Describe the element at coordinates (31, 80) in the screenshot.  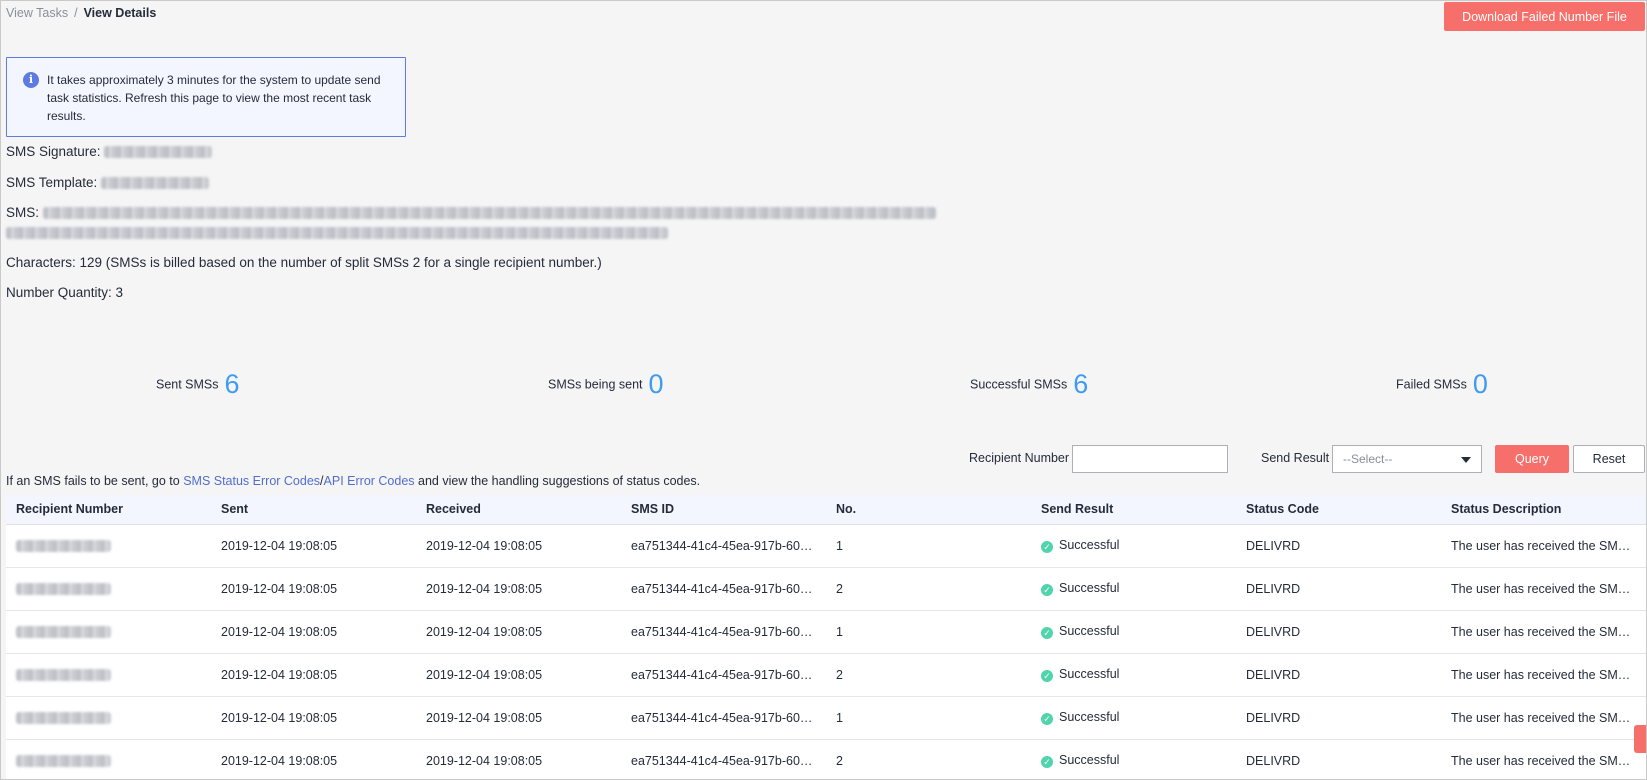
I see `info-icon: i` at that location.